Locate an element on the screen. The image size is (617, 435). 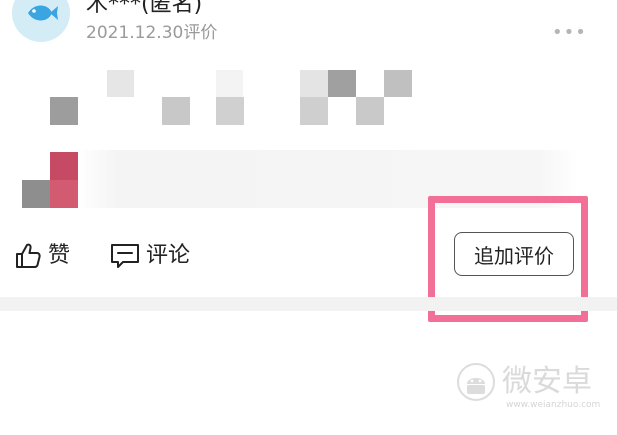
watermark: 微安卓 www.weianzhuo.com is located at coordinates (528, 386).